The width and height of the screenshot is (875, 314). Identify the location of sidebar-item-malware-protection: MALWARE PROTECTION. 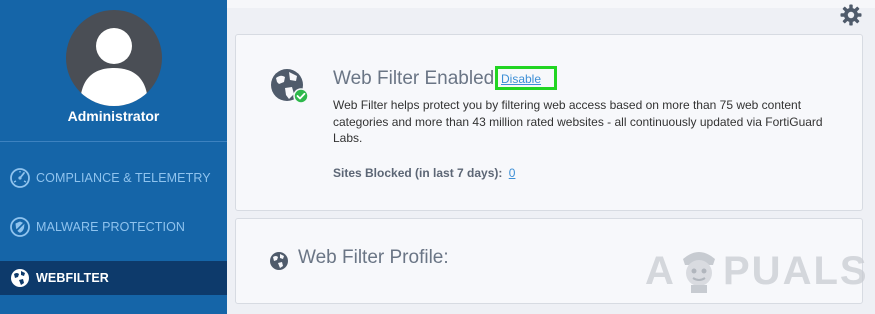
(113, 227).